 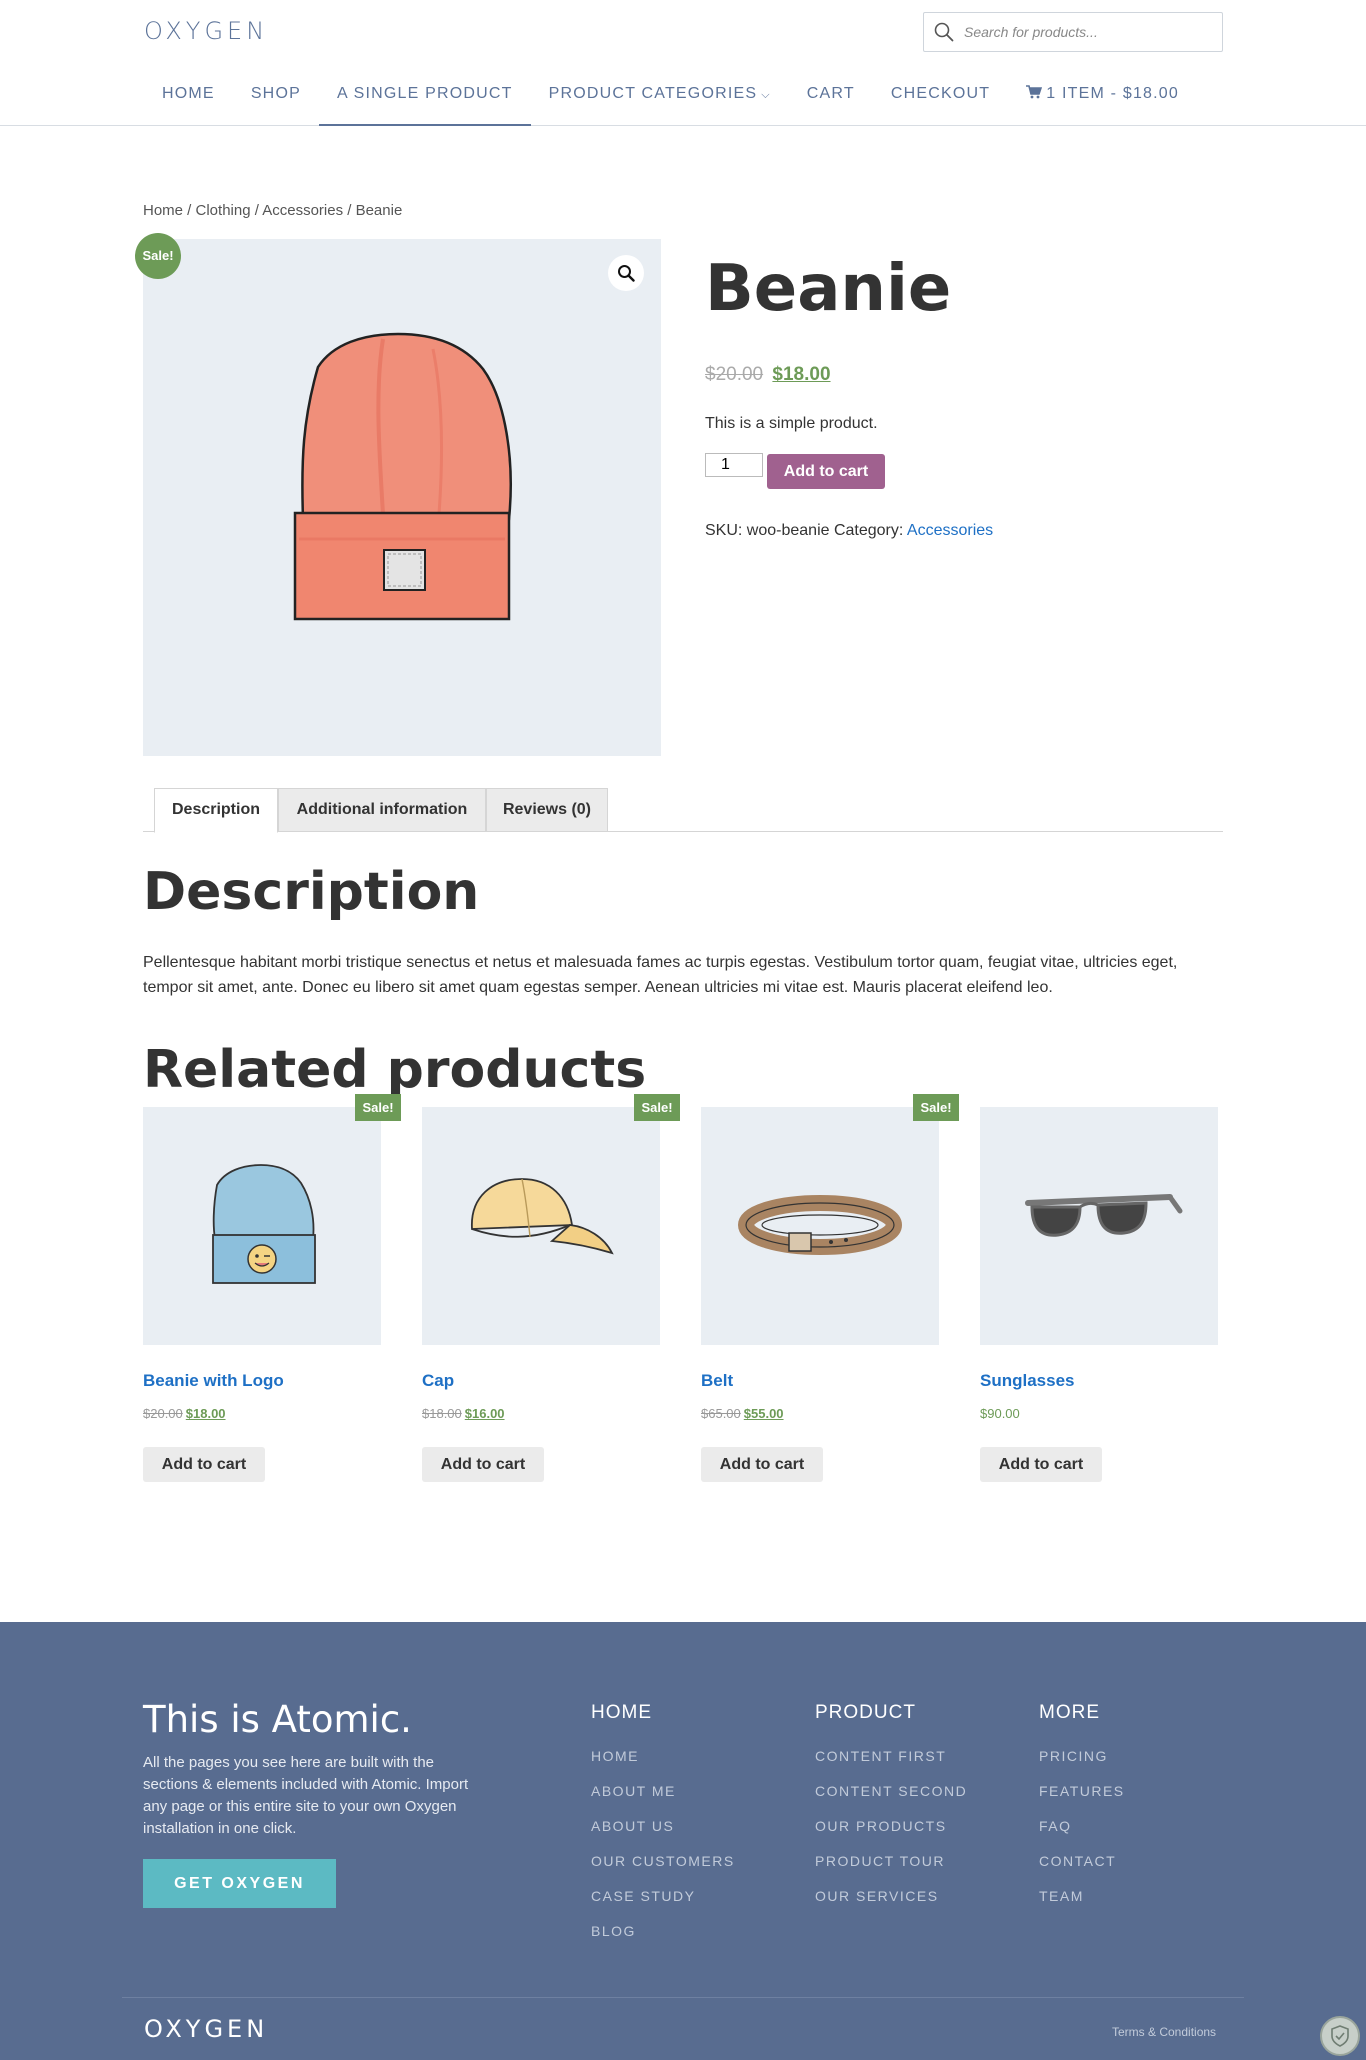 What do you see at coordinates (766, 95) in the screenshot?
I see `chevron-down-icon: ⌵` at bounding box center [766, 95].